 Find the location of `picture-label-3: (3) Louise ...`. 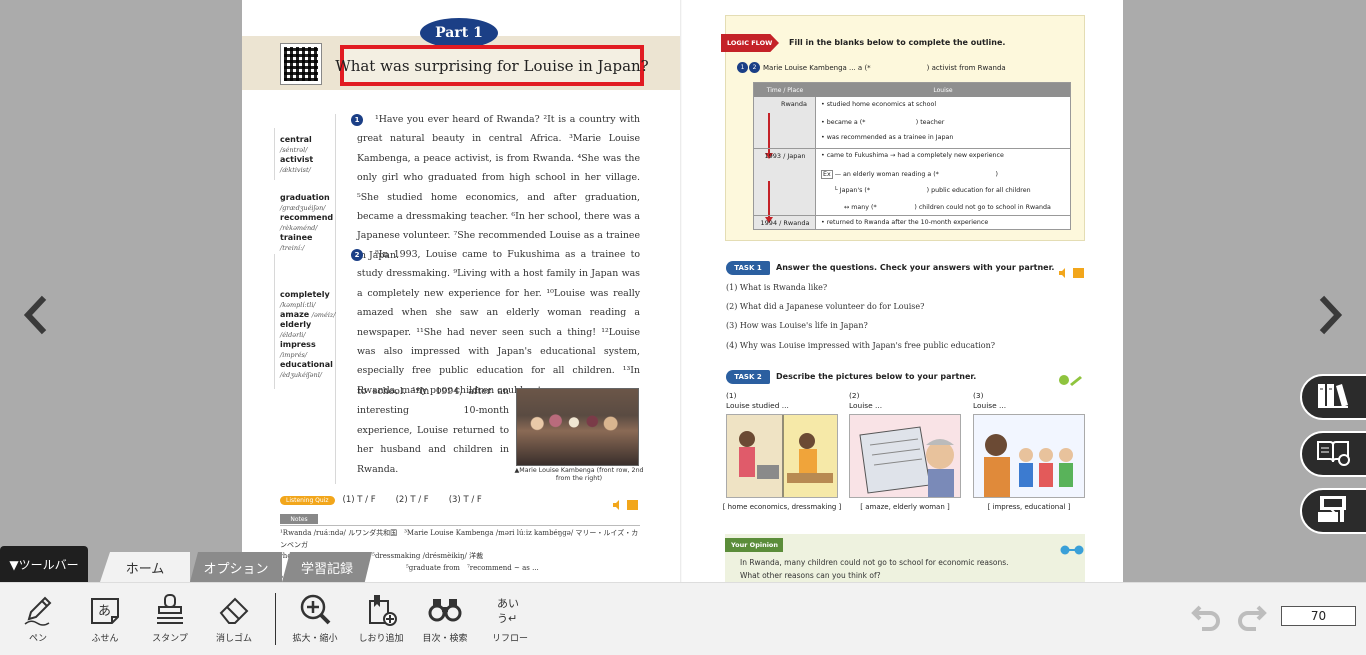

picture-label-3: (3) Louise ... is located at coordinates (989, 401).